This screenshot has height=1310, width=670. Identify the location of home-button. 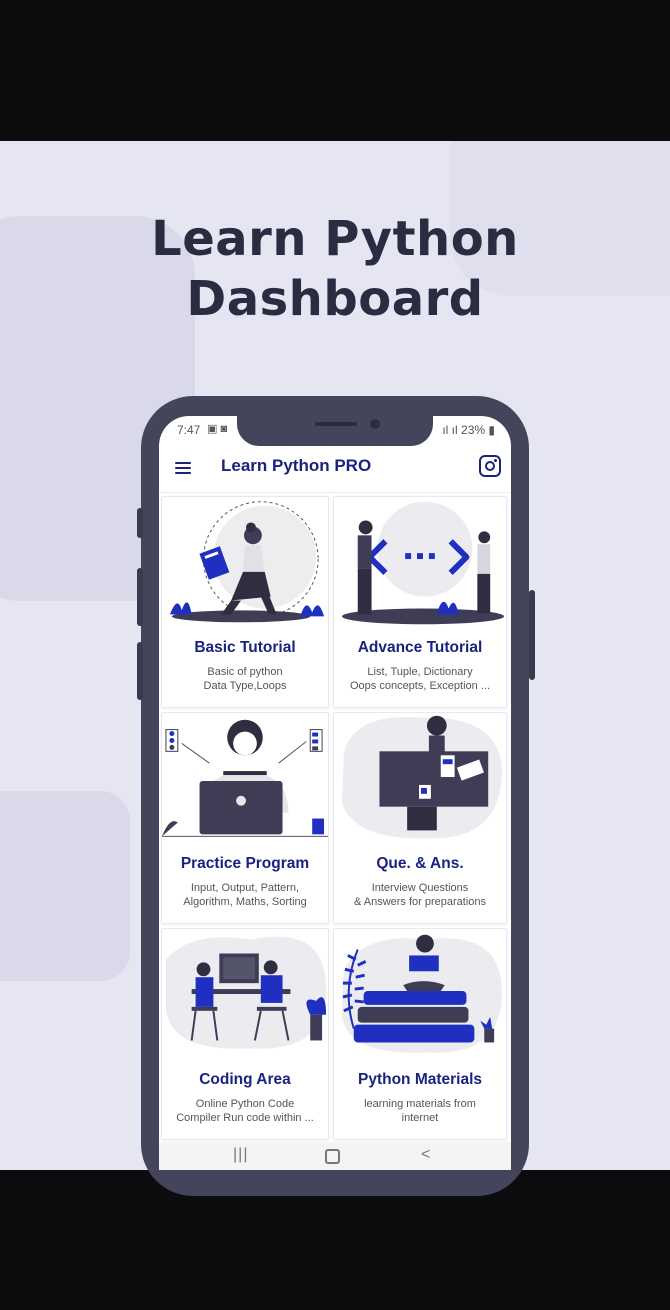
(332, 1156).